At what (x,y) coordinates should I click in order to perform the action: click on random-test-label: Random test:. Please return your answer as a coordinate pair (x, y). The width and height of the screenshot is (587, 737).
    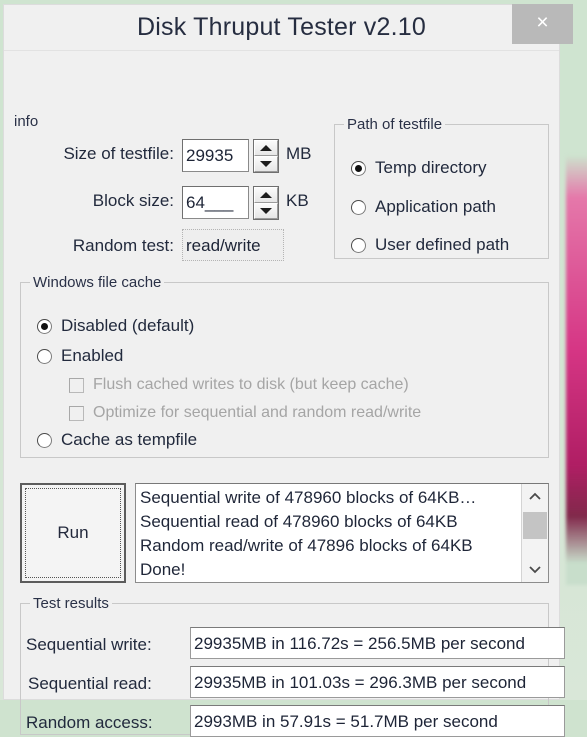
    Looking at the image, I should click on (123, 245).